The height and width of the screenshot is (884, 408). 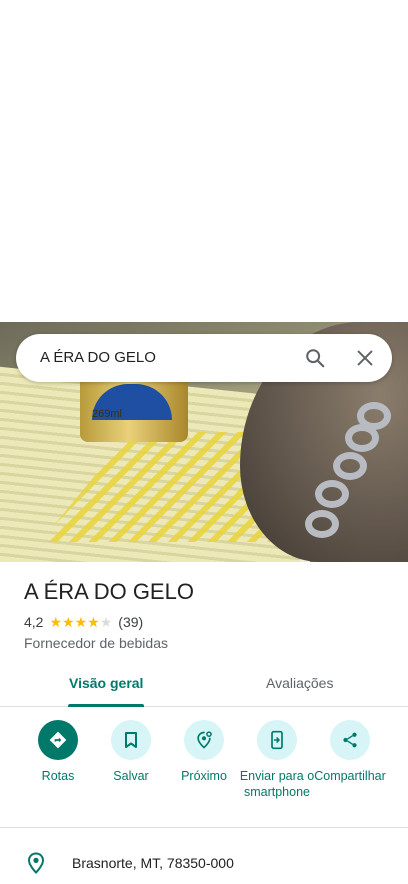 I want to click on share-button: Compartilhar, so click(x=350, y=752).